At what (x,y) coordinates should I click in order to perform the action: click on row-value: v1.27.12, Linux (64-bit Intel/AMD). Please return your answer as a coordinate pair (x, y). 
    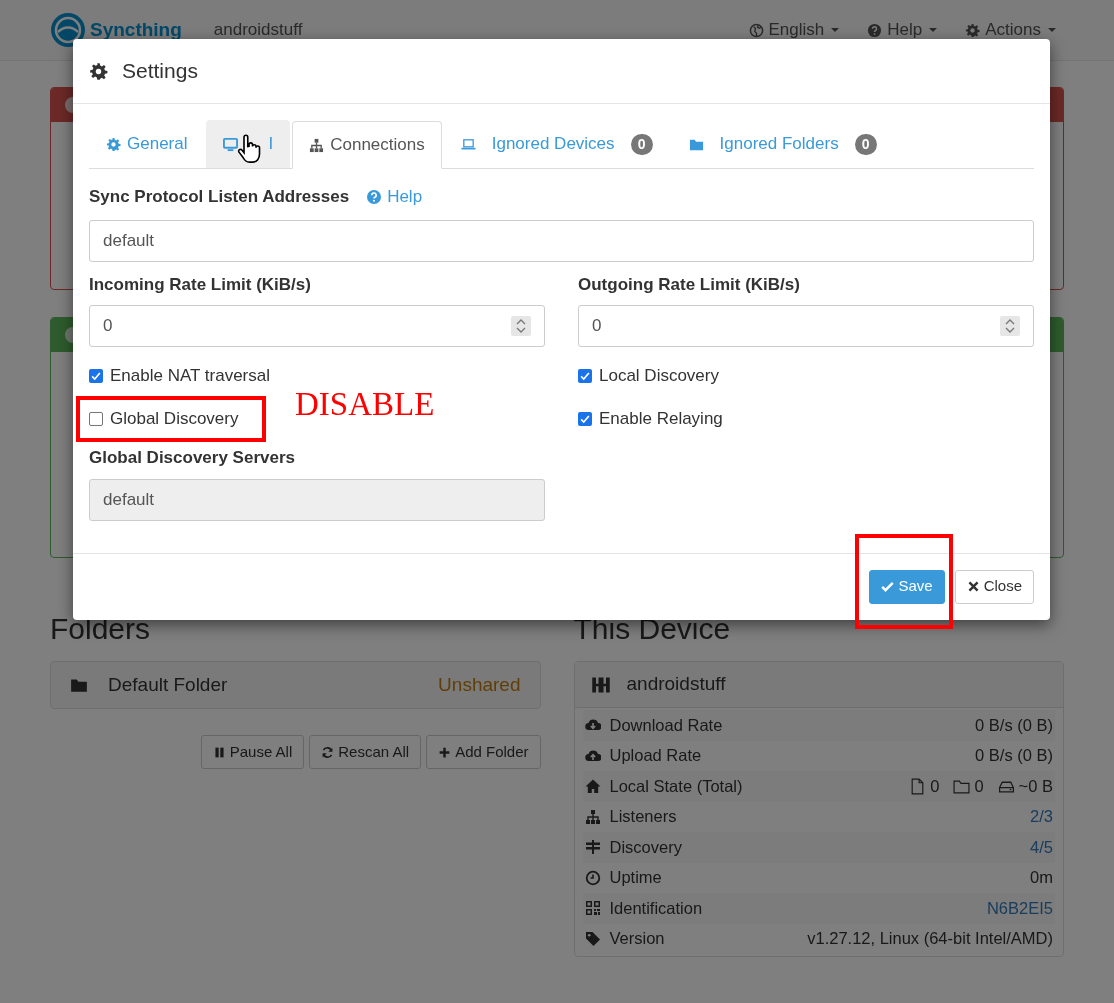
    Looking at the image, I should click on (930, 939).